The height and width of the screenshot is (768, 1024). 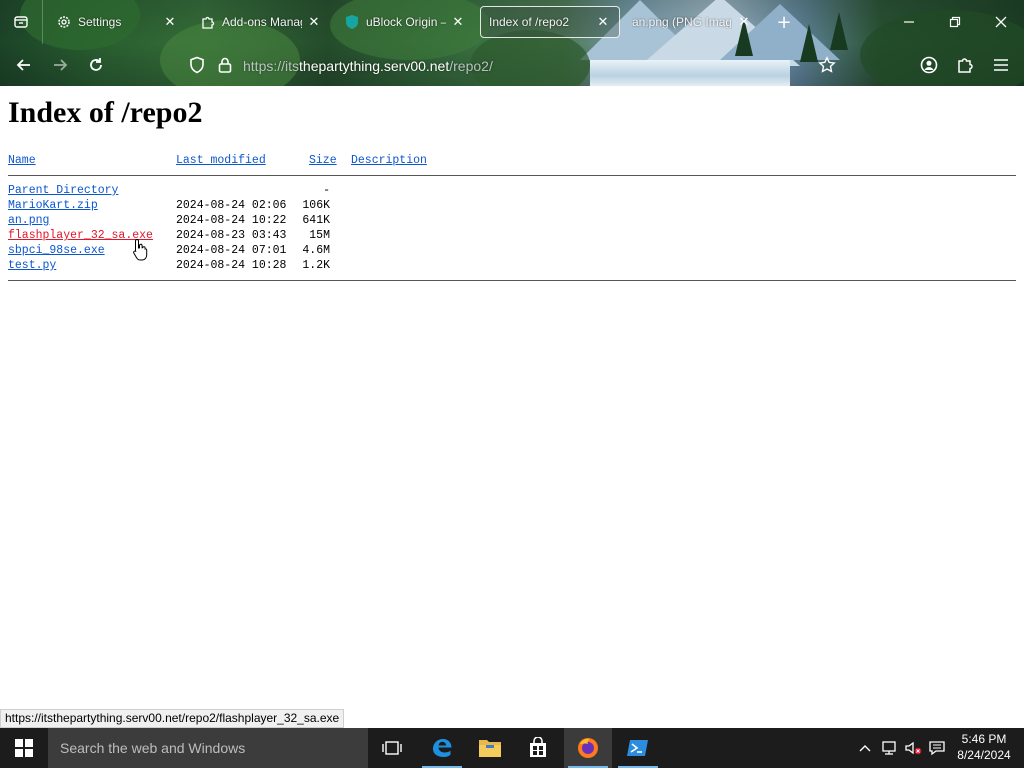 I want to click on minimize-button, so click(x=909, y=22).